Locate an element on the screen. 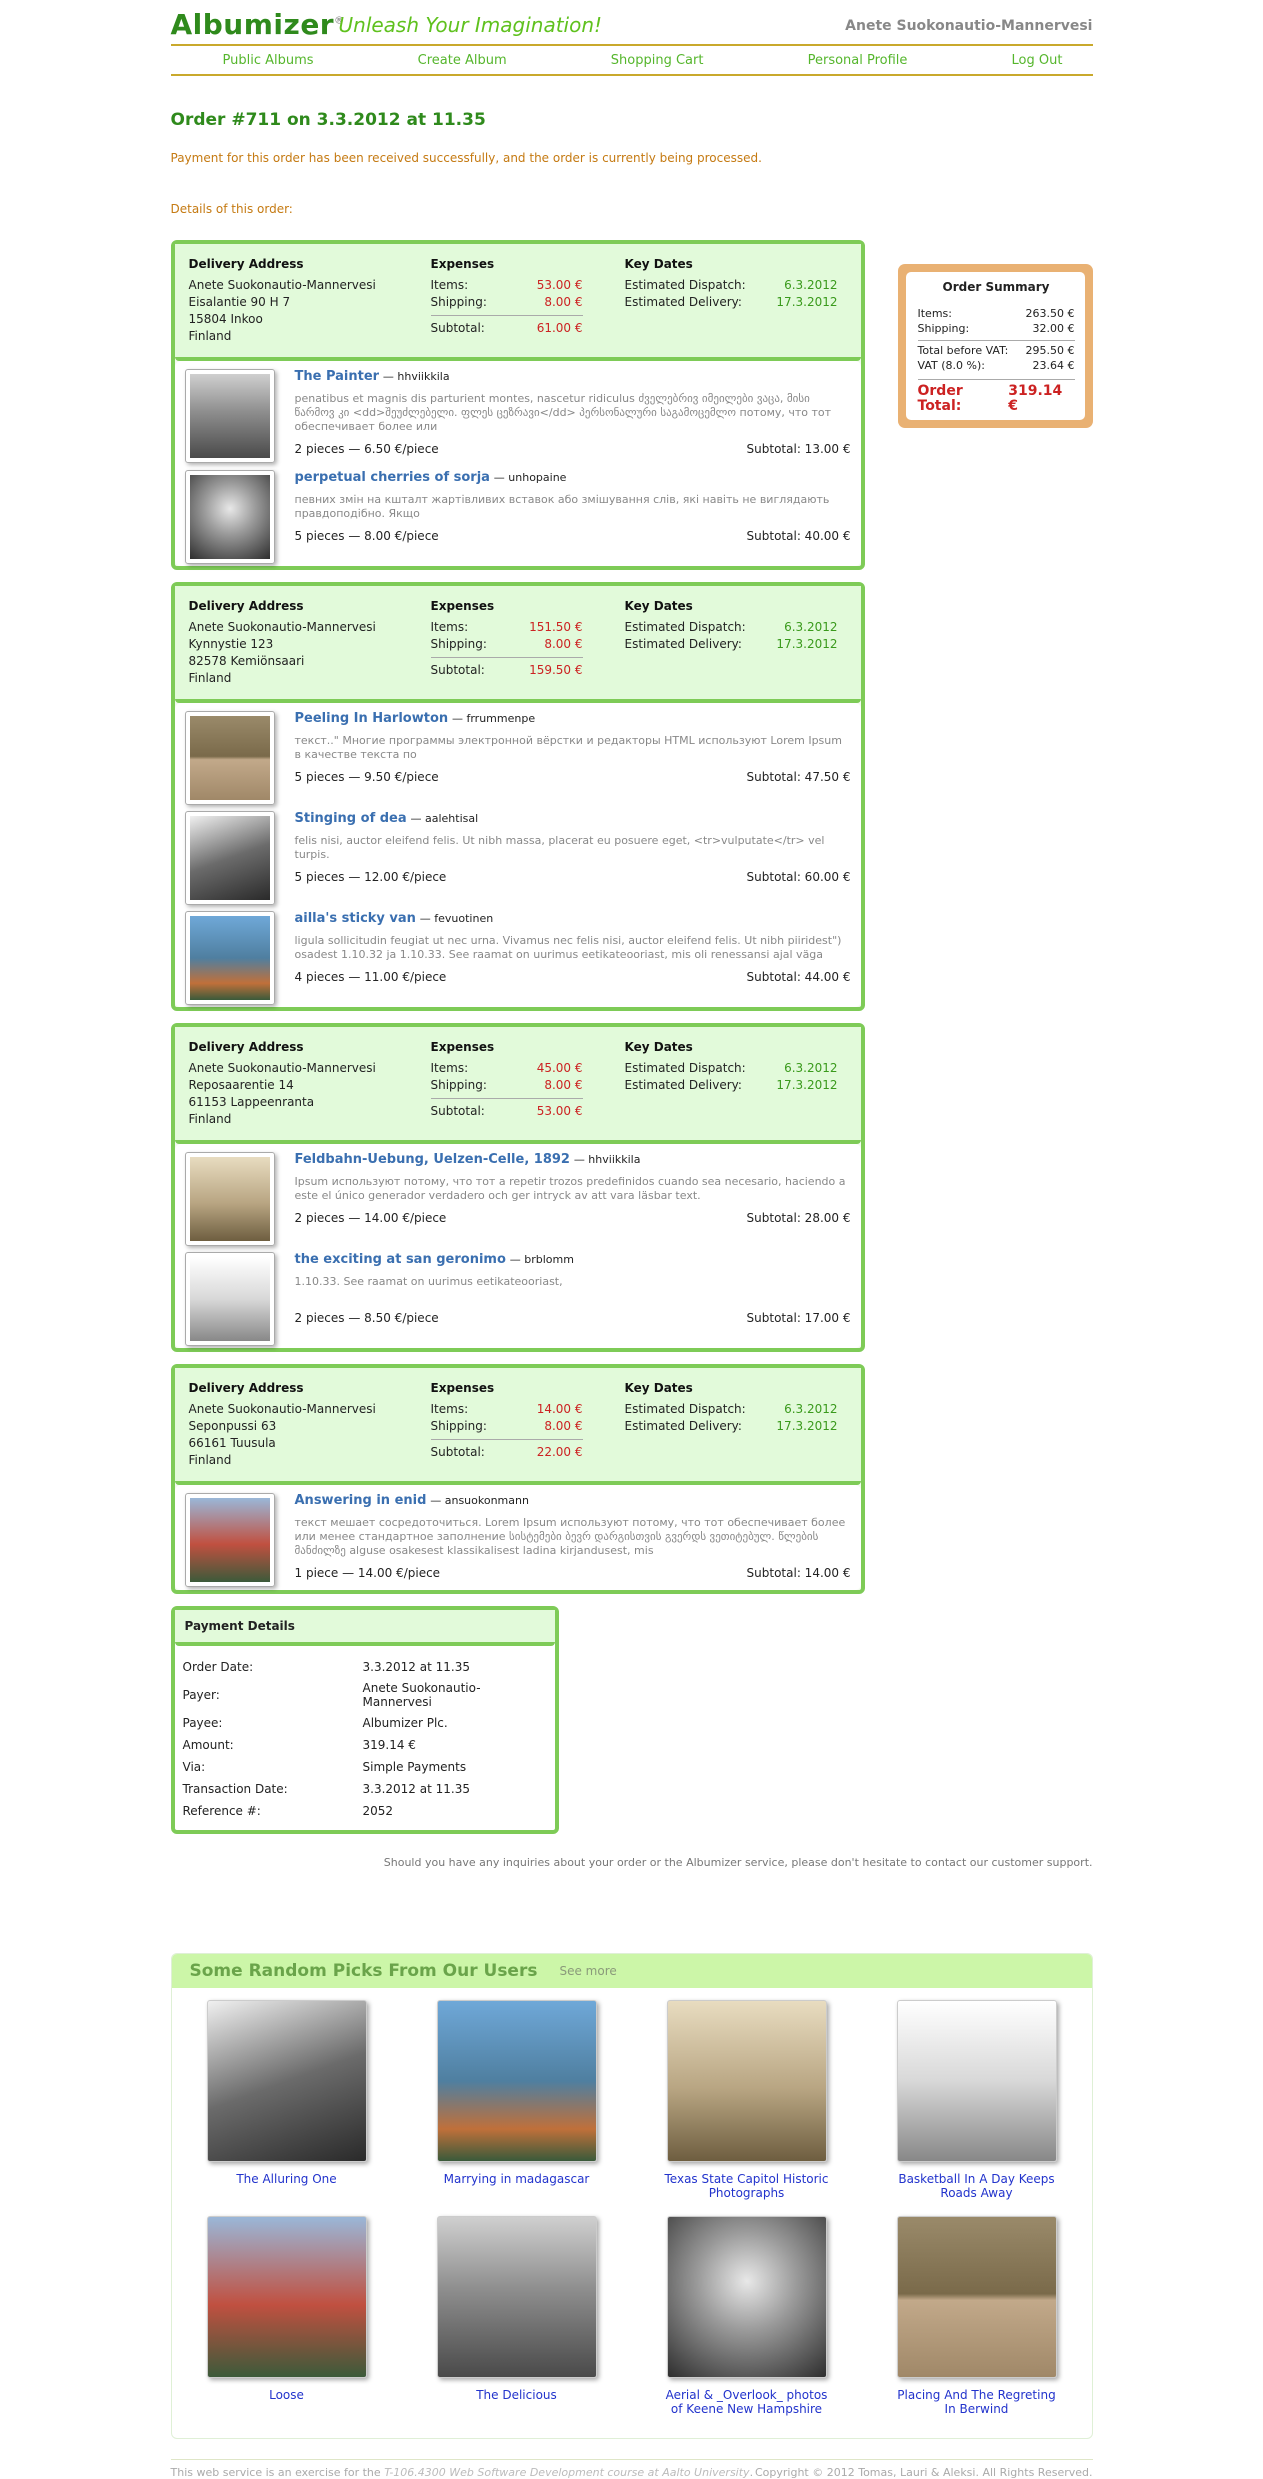 The height and width of the screenshot is (2479, 1263). nav-shopping-cart: Shopping Cart is located at coordinates (657, 60).